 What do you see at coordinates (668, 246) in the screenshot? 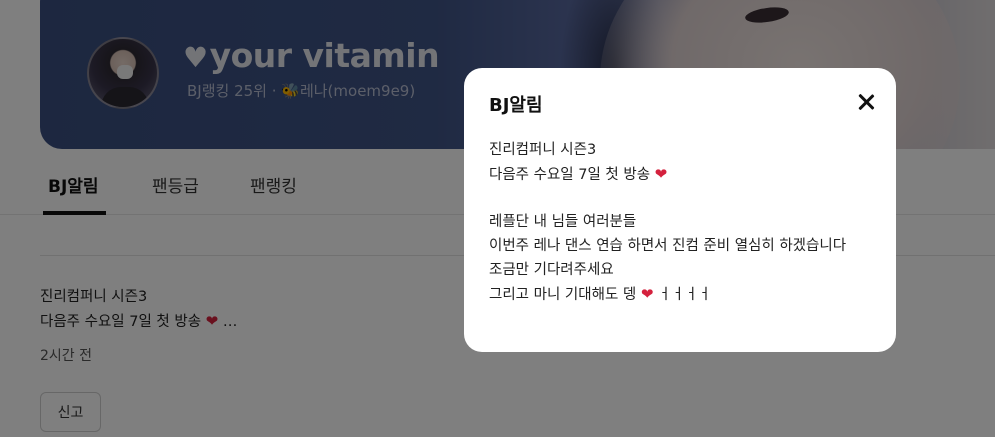
I see `modal-line-text: 이번주 레나 댄스 연습 하면서 진컴 준비 열심히 하겠습니다` at bounding box center [668, 246].